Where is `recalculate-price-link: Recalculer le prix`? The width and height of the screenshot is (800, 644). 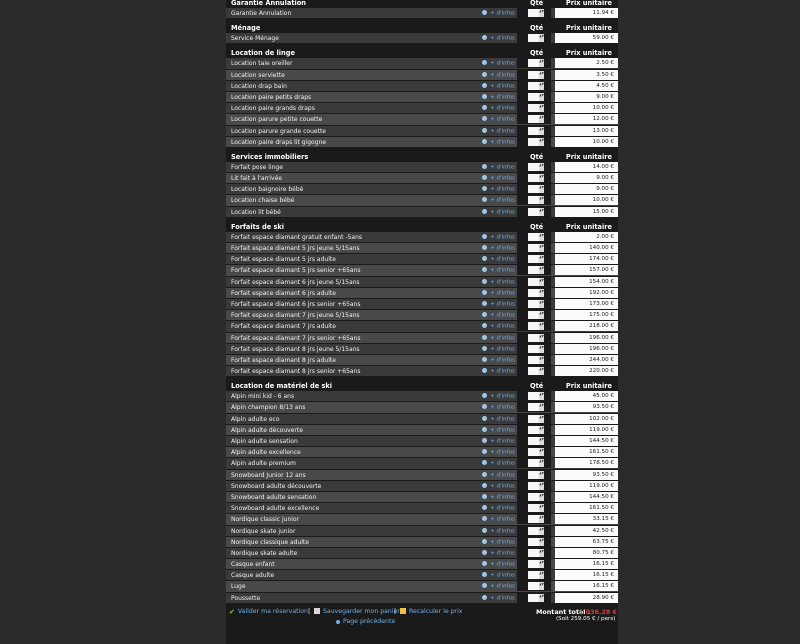 recalculate-price-link: Recalculer le prix is located at coordinates (431, 611).